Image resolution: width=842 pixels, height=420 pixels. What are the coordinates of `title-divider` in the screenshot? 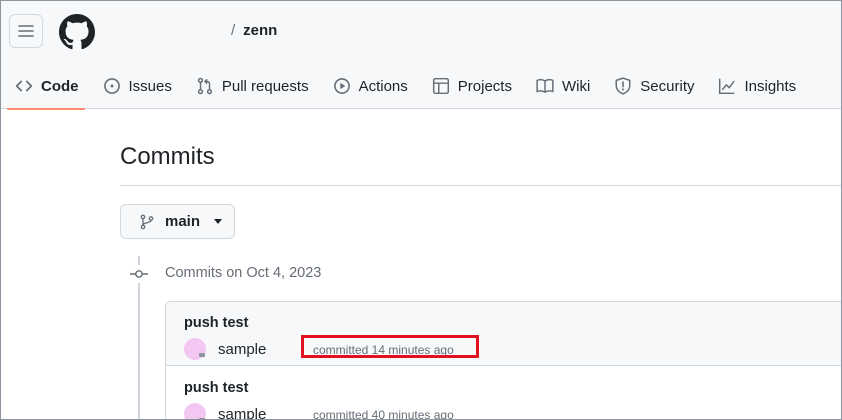 It's located at (480, 185).